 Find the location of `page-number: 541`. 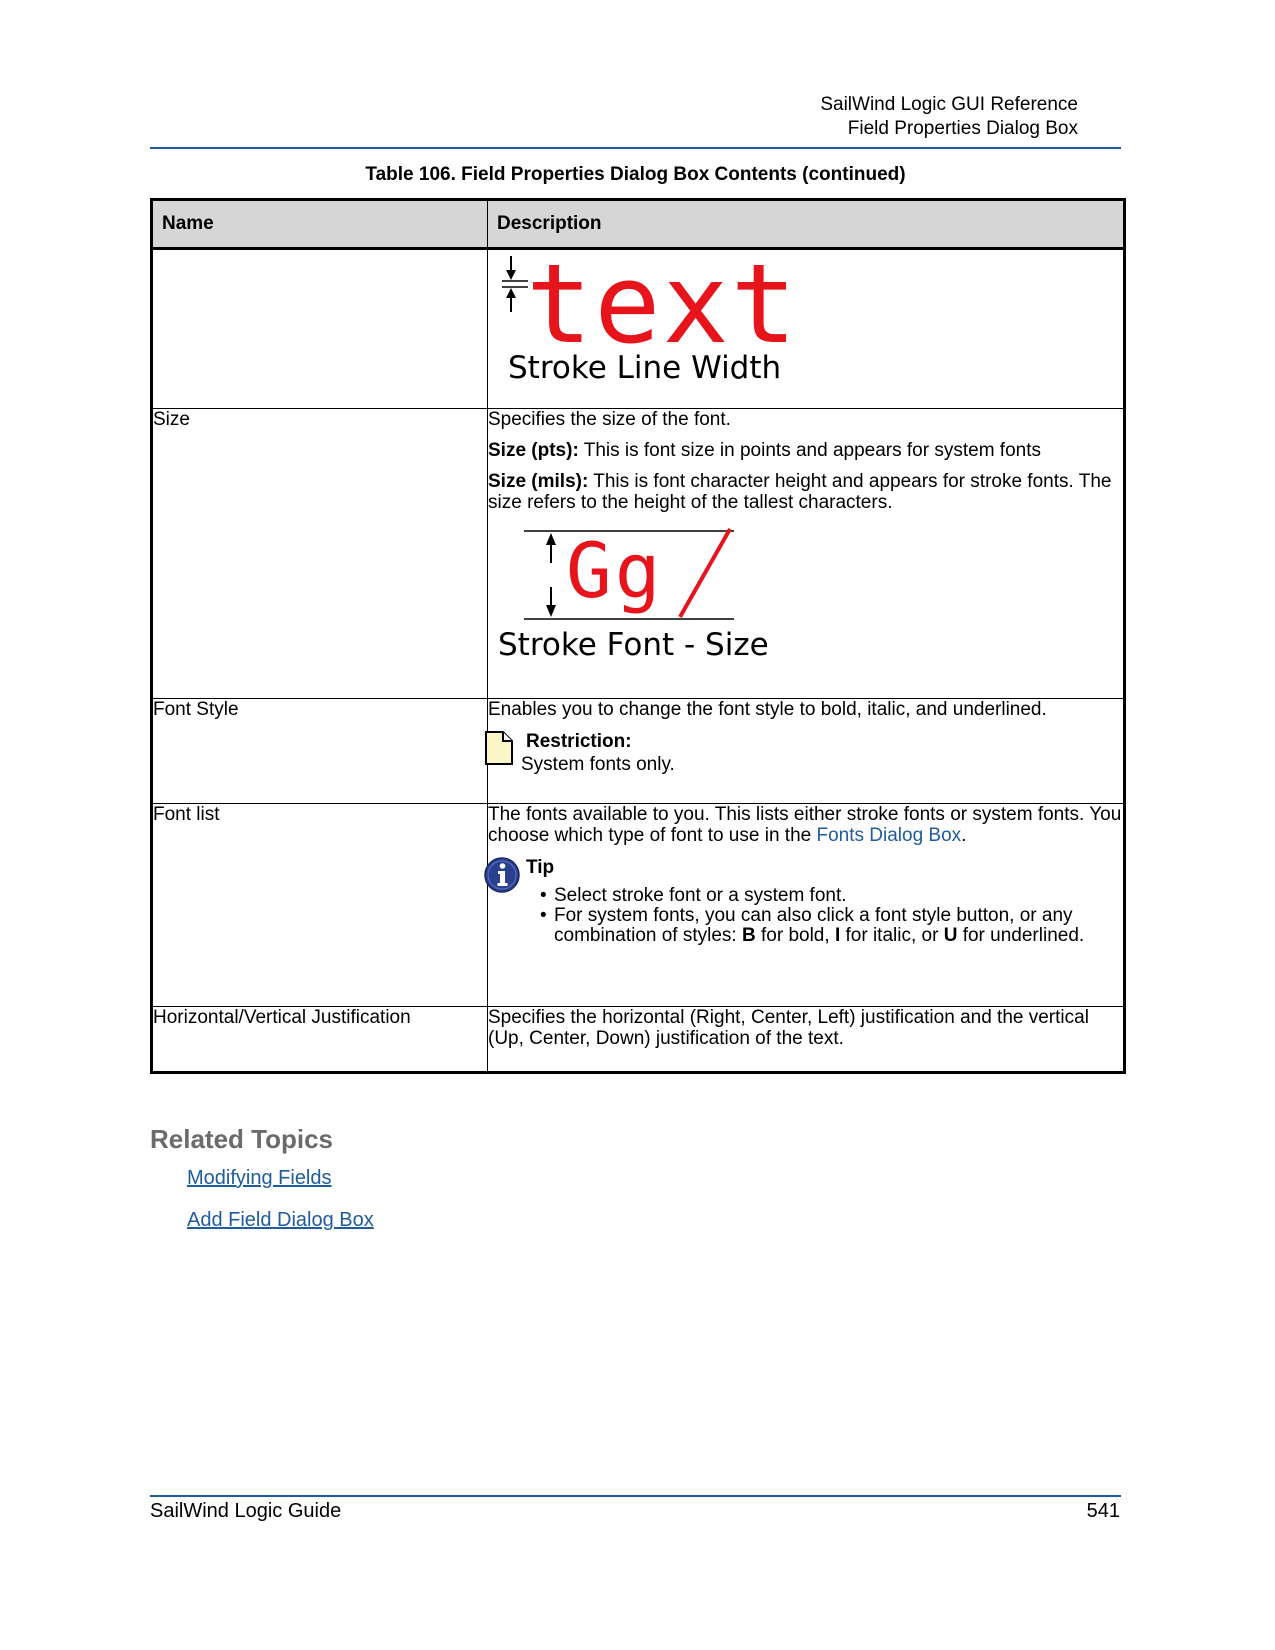

page-number: 541 is located at coordinates (1103, 1511).